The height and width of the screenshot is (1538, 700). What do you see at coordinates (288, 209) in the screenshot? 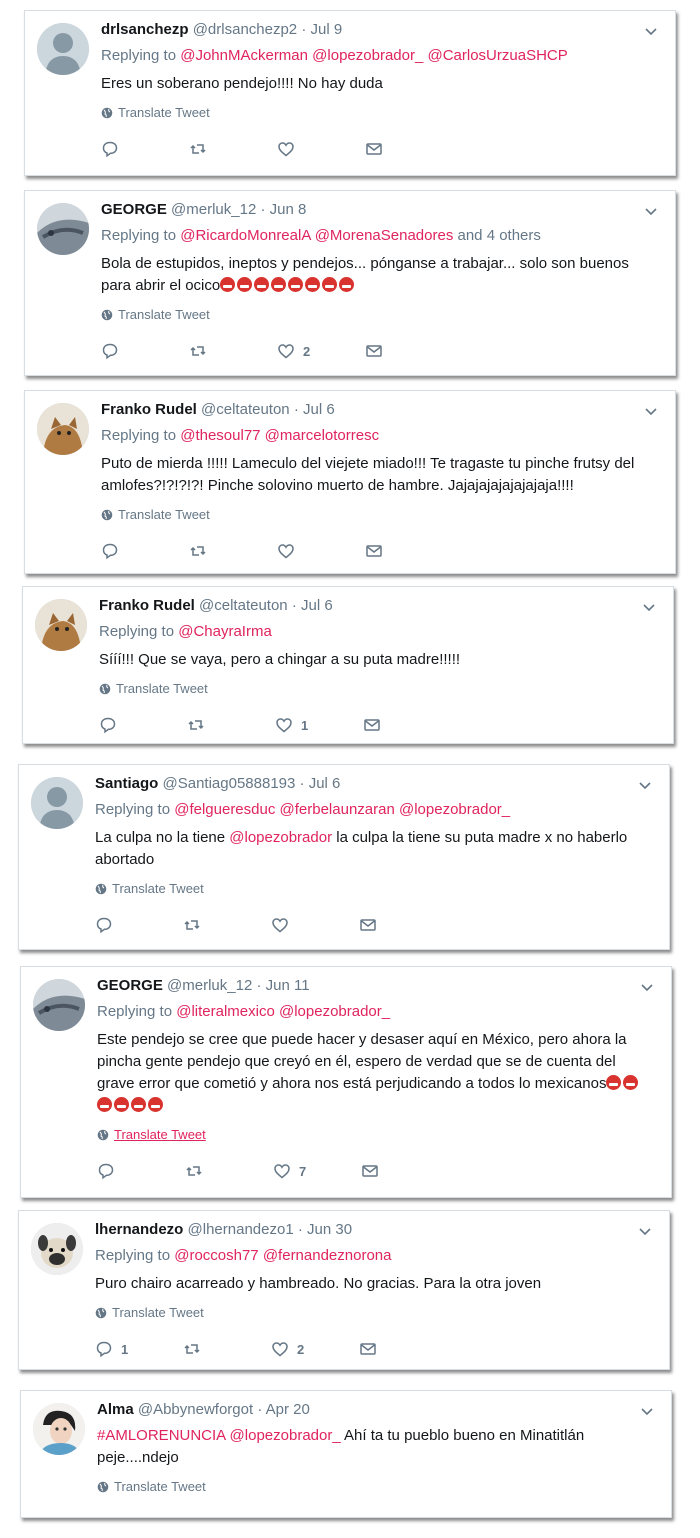
I see `tweet-date: Jun 8` at bounding box center [288, 209].